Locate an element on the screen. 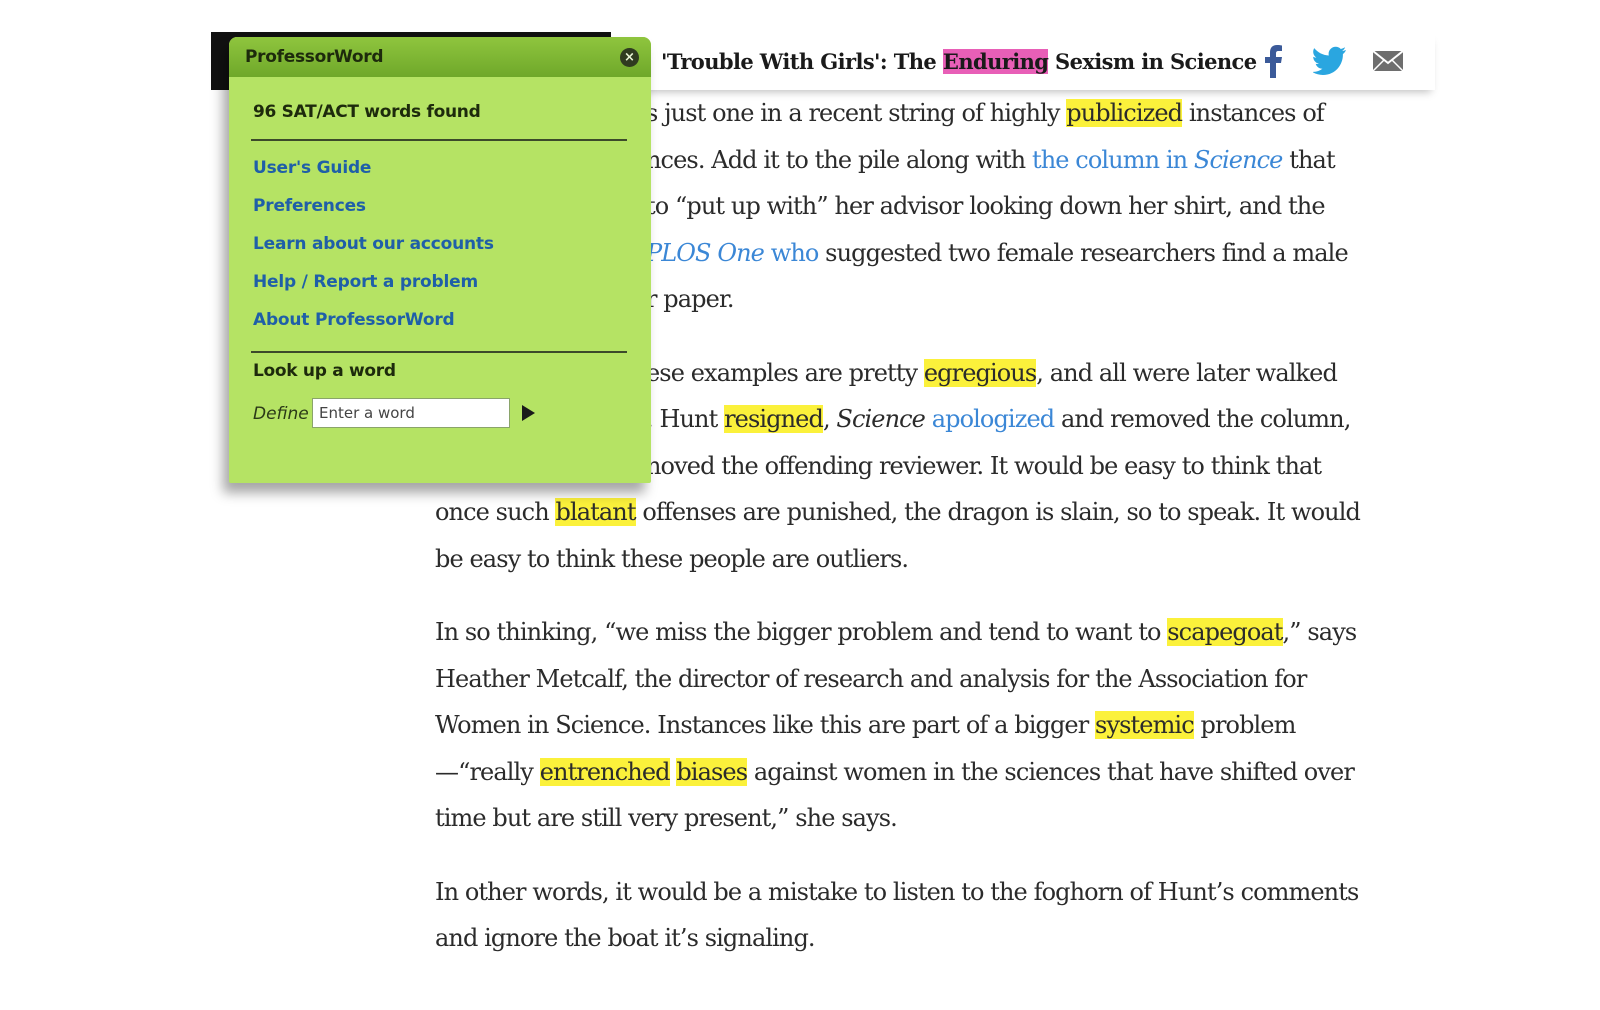 The image size is (1600, 1010). highlighted-word: resigned is located at coordinates (774, 419).